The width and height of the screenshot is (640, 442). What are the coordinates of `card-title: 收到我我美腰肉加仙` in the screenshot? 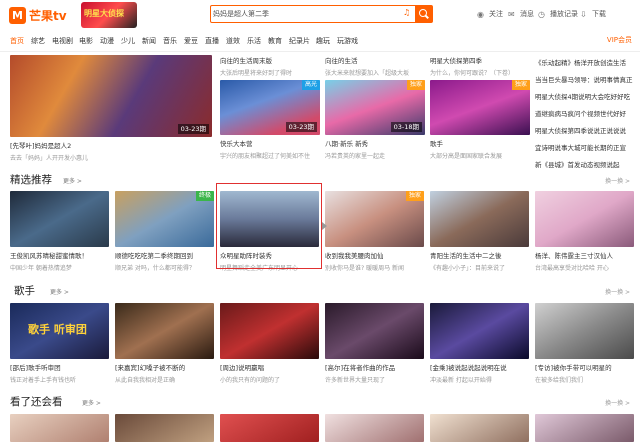 It's located at (374, 255).